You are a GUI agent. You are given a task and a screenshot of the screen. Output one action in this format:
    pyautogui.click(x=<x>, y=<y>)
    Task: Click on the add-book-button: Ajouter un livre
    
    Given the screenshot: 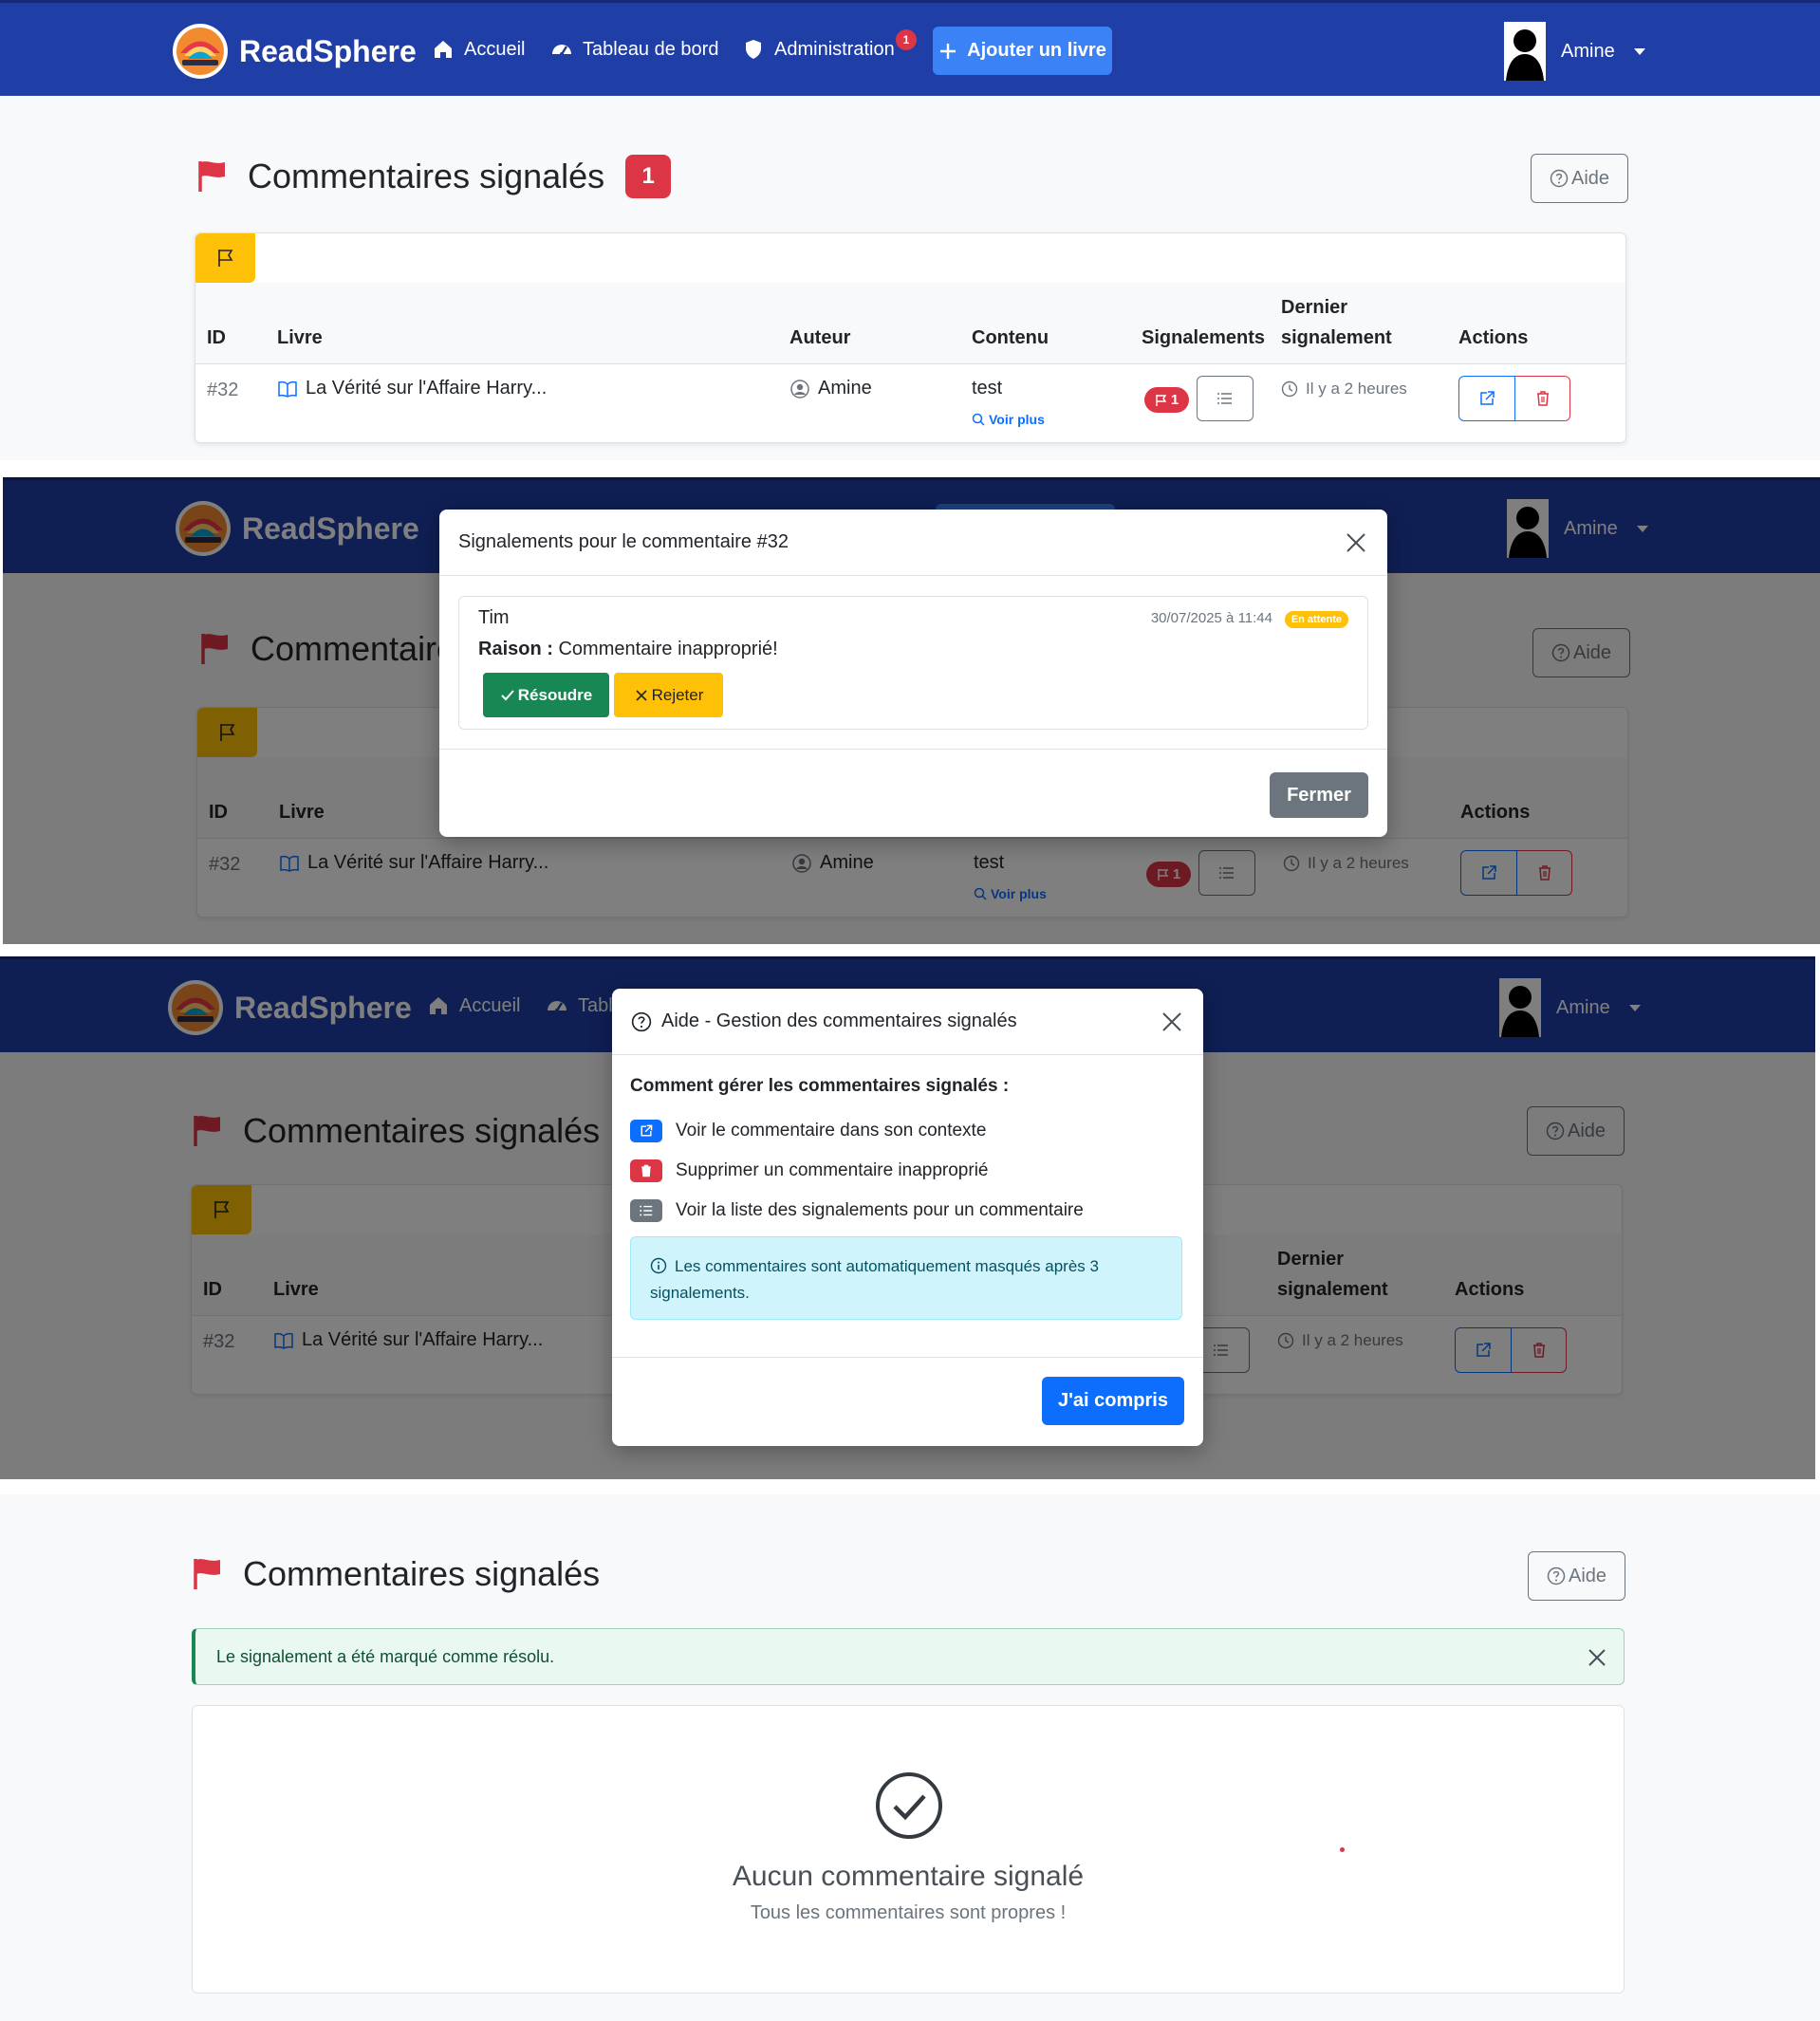 What is the action you would take?
    pyautogui.click(x=1022, y=51)
    